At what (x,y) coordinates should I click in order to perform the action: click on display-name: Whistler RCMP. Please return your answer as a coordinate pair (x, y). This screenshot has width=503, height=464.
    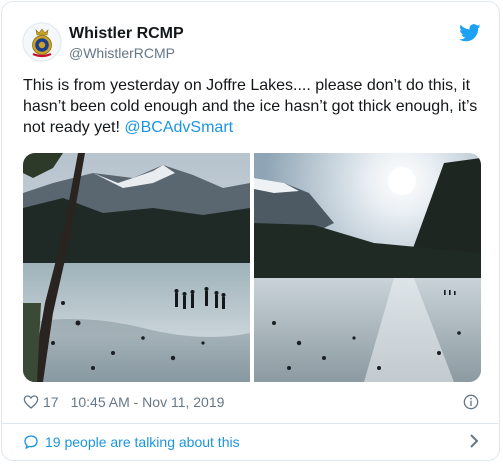
    Looking at the image, I should click on (126, 34).